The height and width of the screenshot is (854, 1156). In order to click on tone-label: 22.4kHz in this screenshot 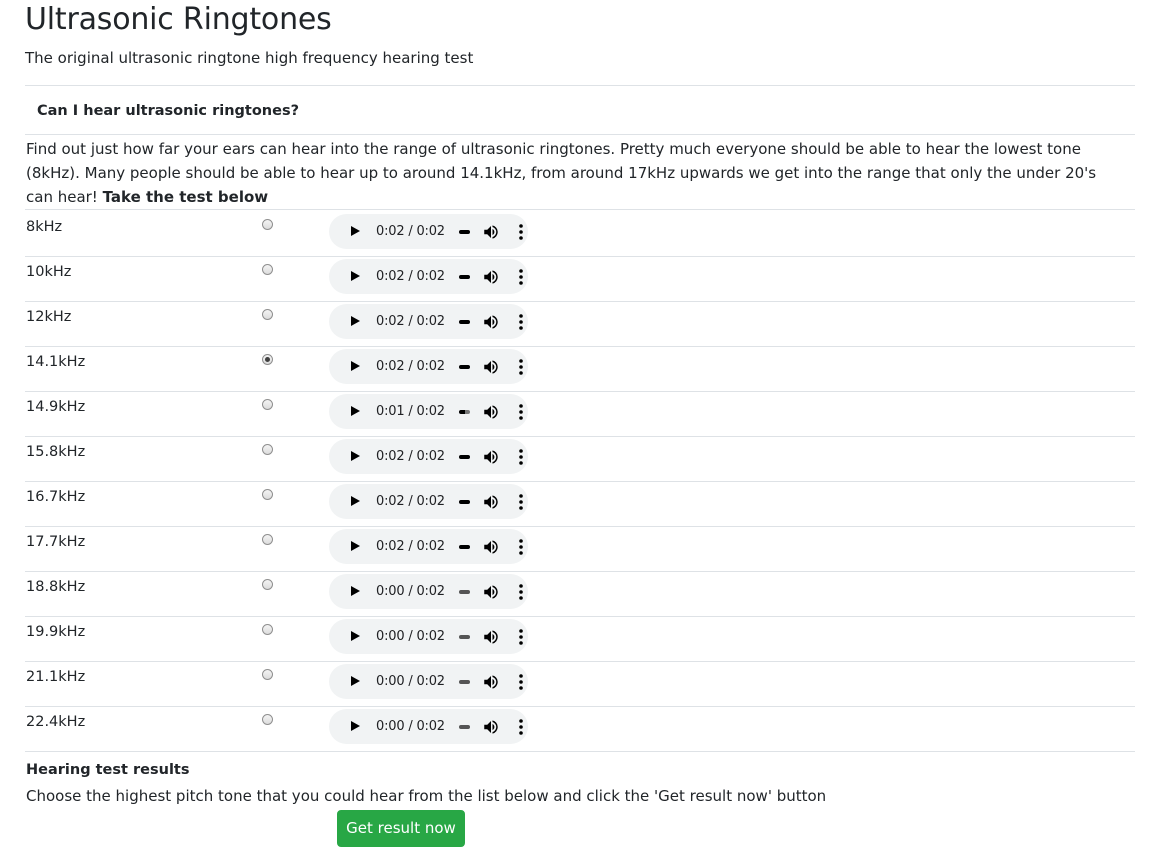, I will do `click(56, 722)`.